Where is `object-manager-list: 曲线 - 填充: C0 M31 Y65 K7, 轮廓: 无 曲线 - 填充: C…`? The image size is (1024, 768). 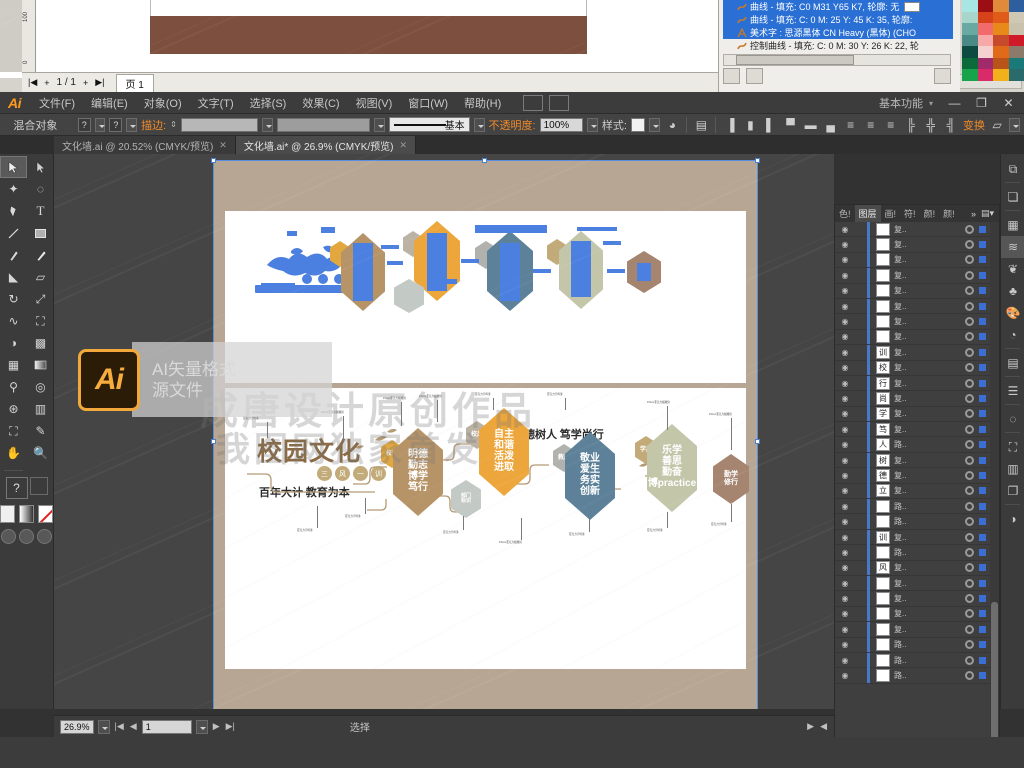 object-manager-list: 曲线 - 填充: C0 M31 Y65 K7, 轮廓: 无 曲线 - 填充: C… is located at coordinates (838, 26).